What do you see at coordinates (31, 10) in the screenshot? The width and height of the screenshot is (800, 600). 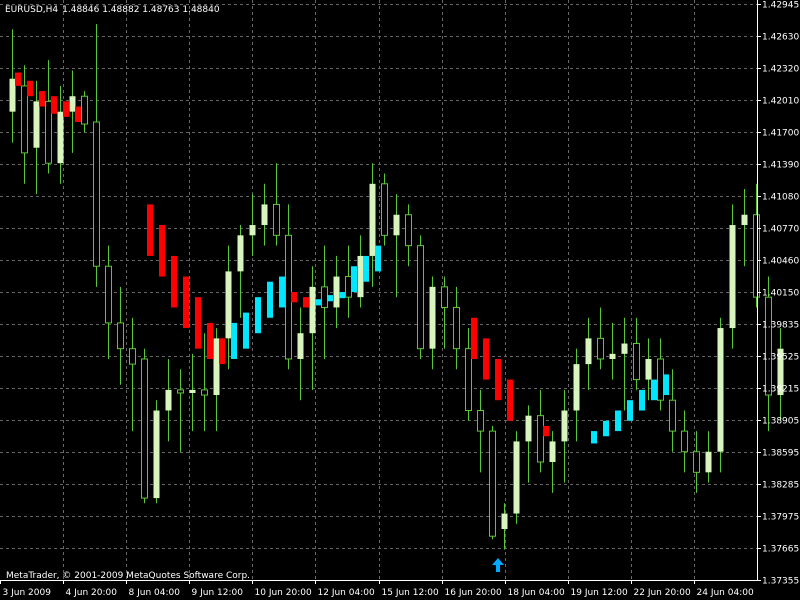 I see `symbol-label: EURUSD,H4` at bounding box center [31, 10].